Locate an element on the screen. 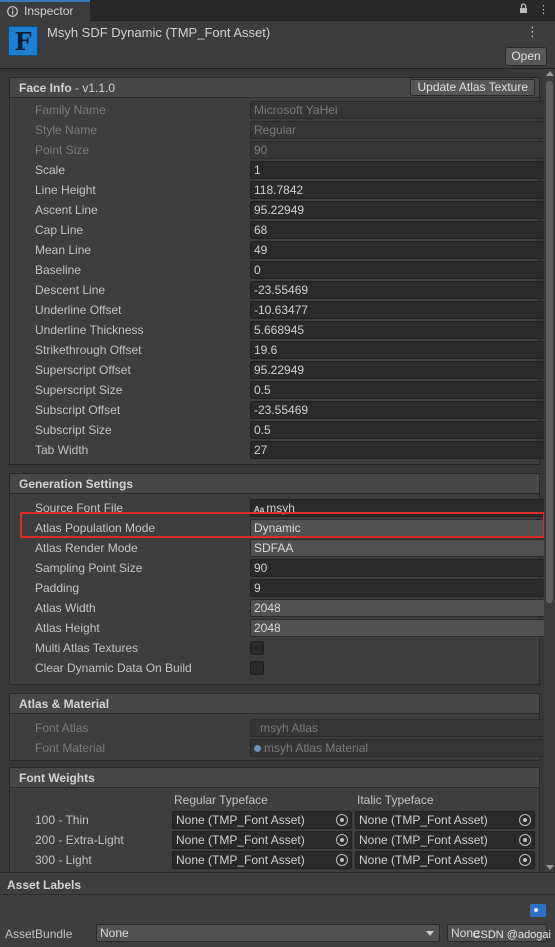 This screenshot has height=947, width=555. face-info-row: Style Name Regular is located at coordinates (289, 130).